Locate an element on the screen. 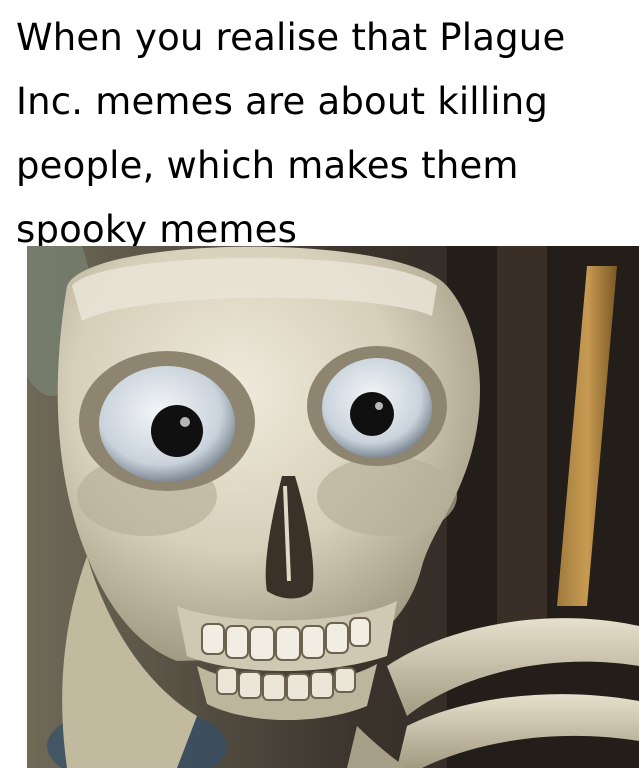 Image resolution: width=643 pixels, height=771 pixels. caption-line-3: people, which makes them is located at coordinates (267, 165).